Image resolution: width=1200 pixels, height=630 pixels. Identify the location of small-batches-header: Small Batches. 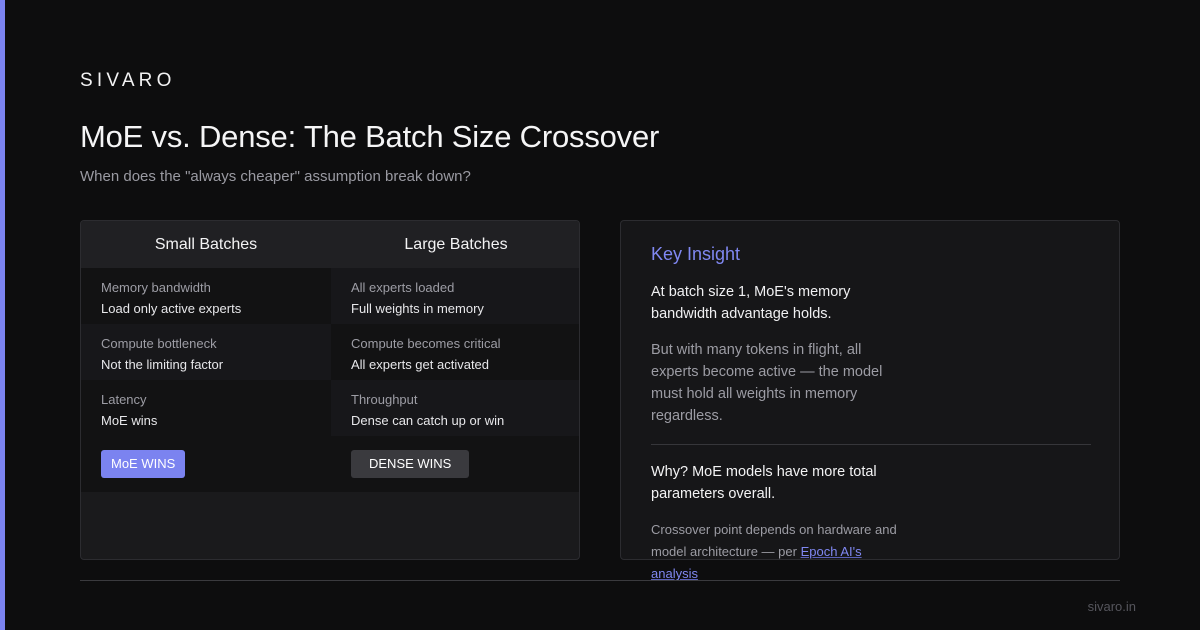
(206, 244).